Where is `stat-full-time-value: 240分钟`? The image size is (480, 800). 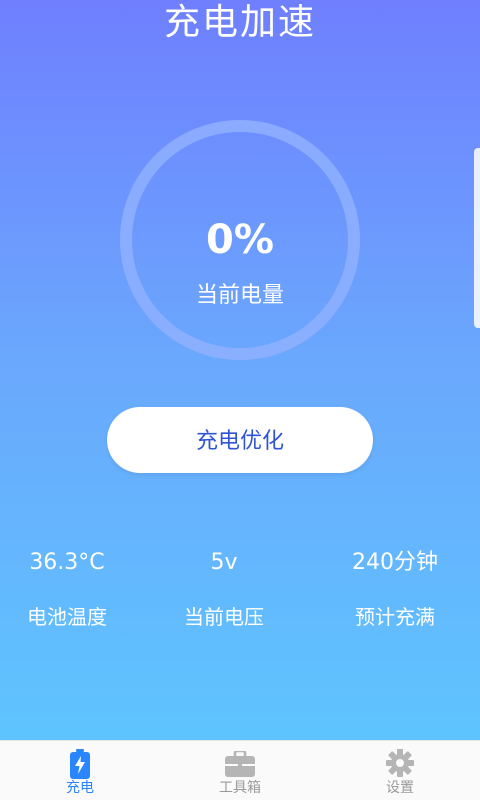 stat-full-time-value: 240分钟 is located at coordinates (395, 562).